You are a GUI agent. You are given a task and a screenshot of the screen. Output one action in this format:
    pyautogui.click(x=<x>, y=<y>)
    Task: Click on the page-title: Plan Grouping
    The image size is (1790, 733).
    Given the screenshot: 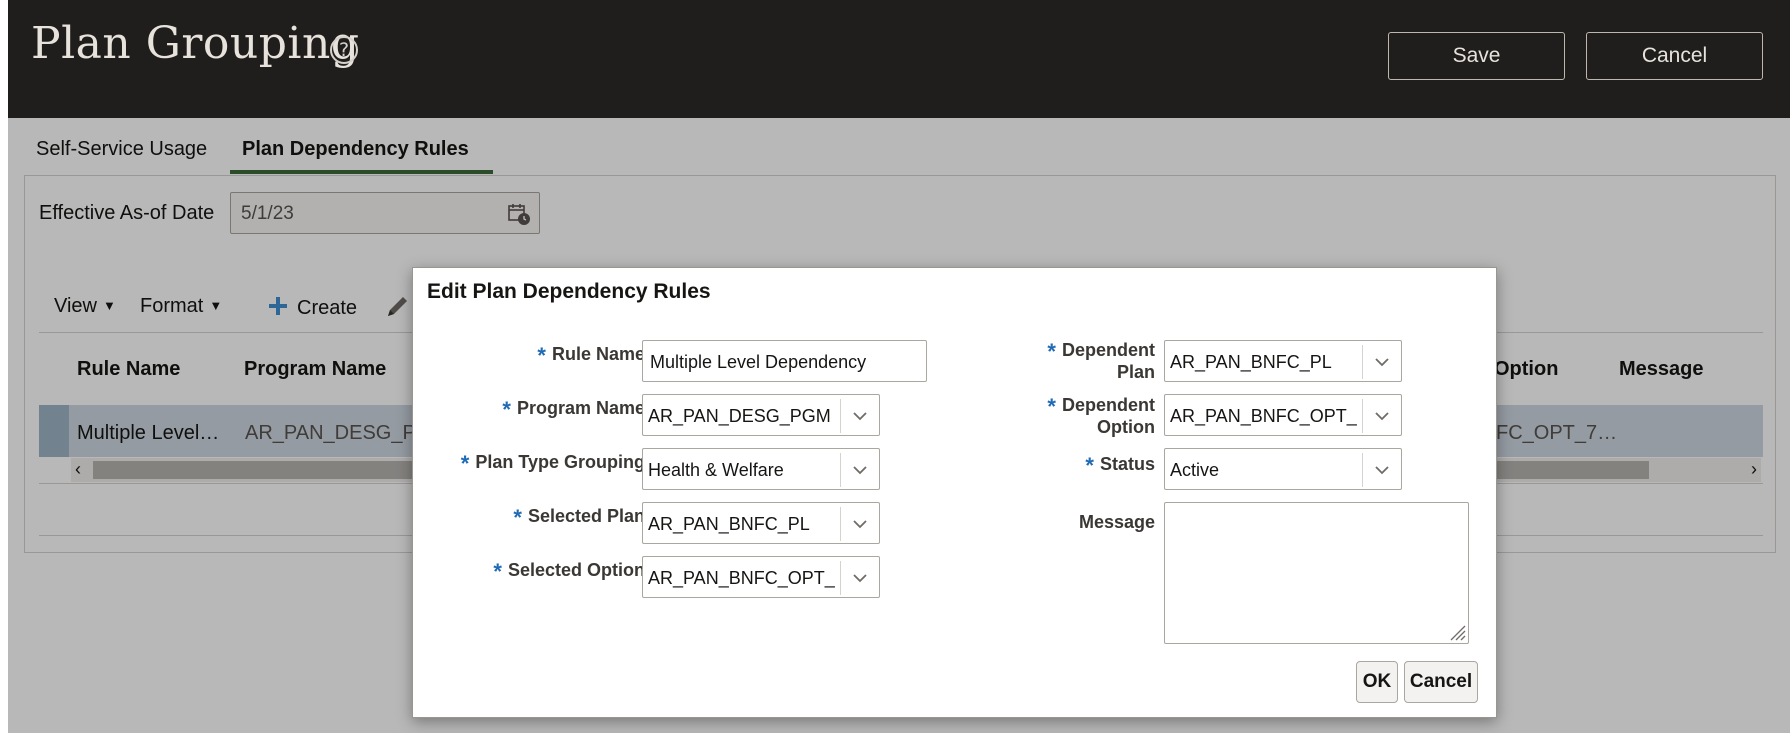 What is the action you would take?
    pyautogui.click(x=195, y=43)
    